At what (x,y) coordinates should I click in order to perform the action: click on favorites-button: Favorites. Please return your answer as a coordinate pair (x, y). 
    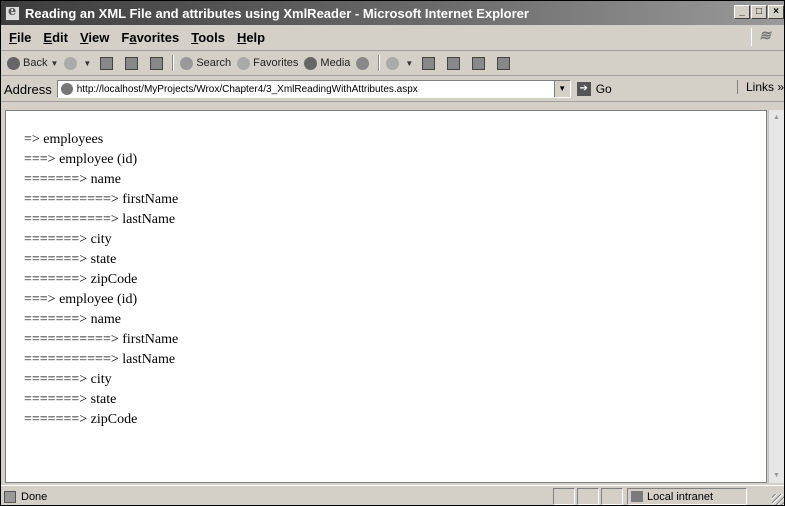
    Looking at the image, I should click on (268, 63).